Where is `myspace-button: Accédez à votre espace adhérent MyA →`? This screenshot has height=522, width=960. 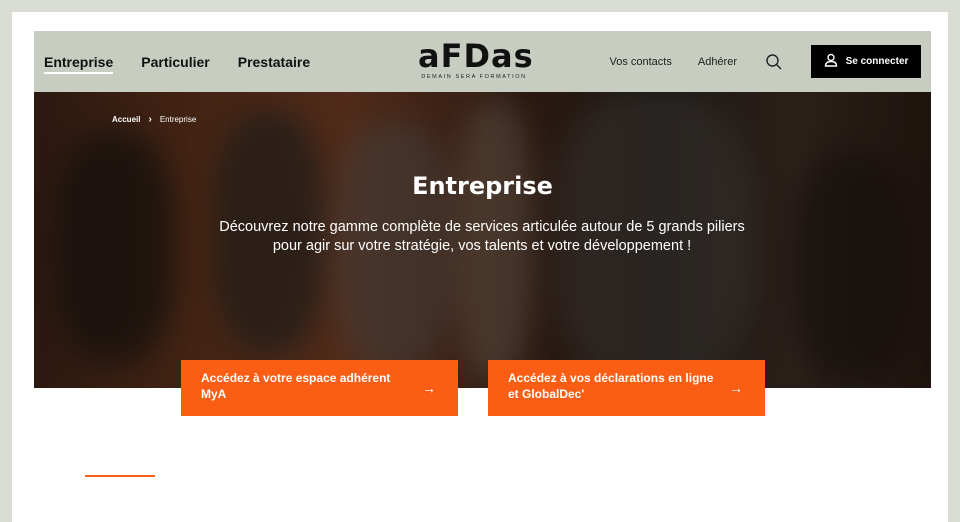 myspace-button: Accédez à votre espace adhérent MyA → is located at coordinates (319, 388).